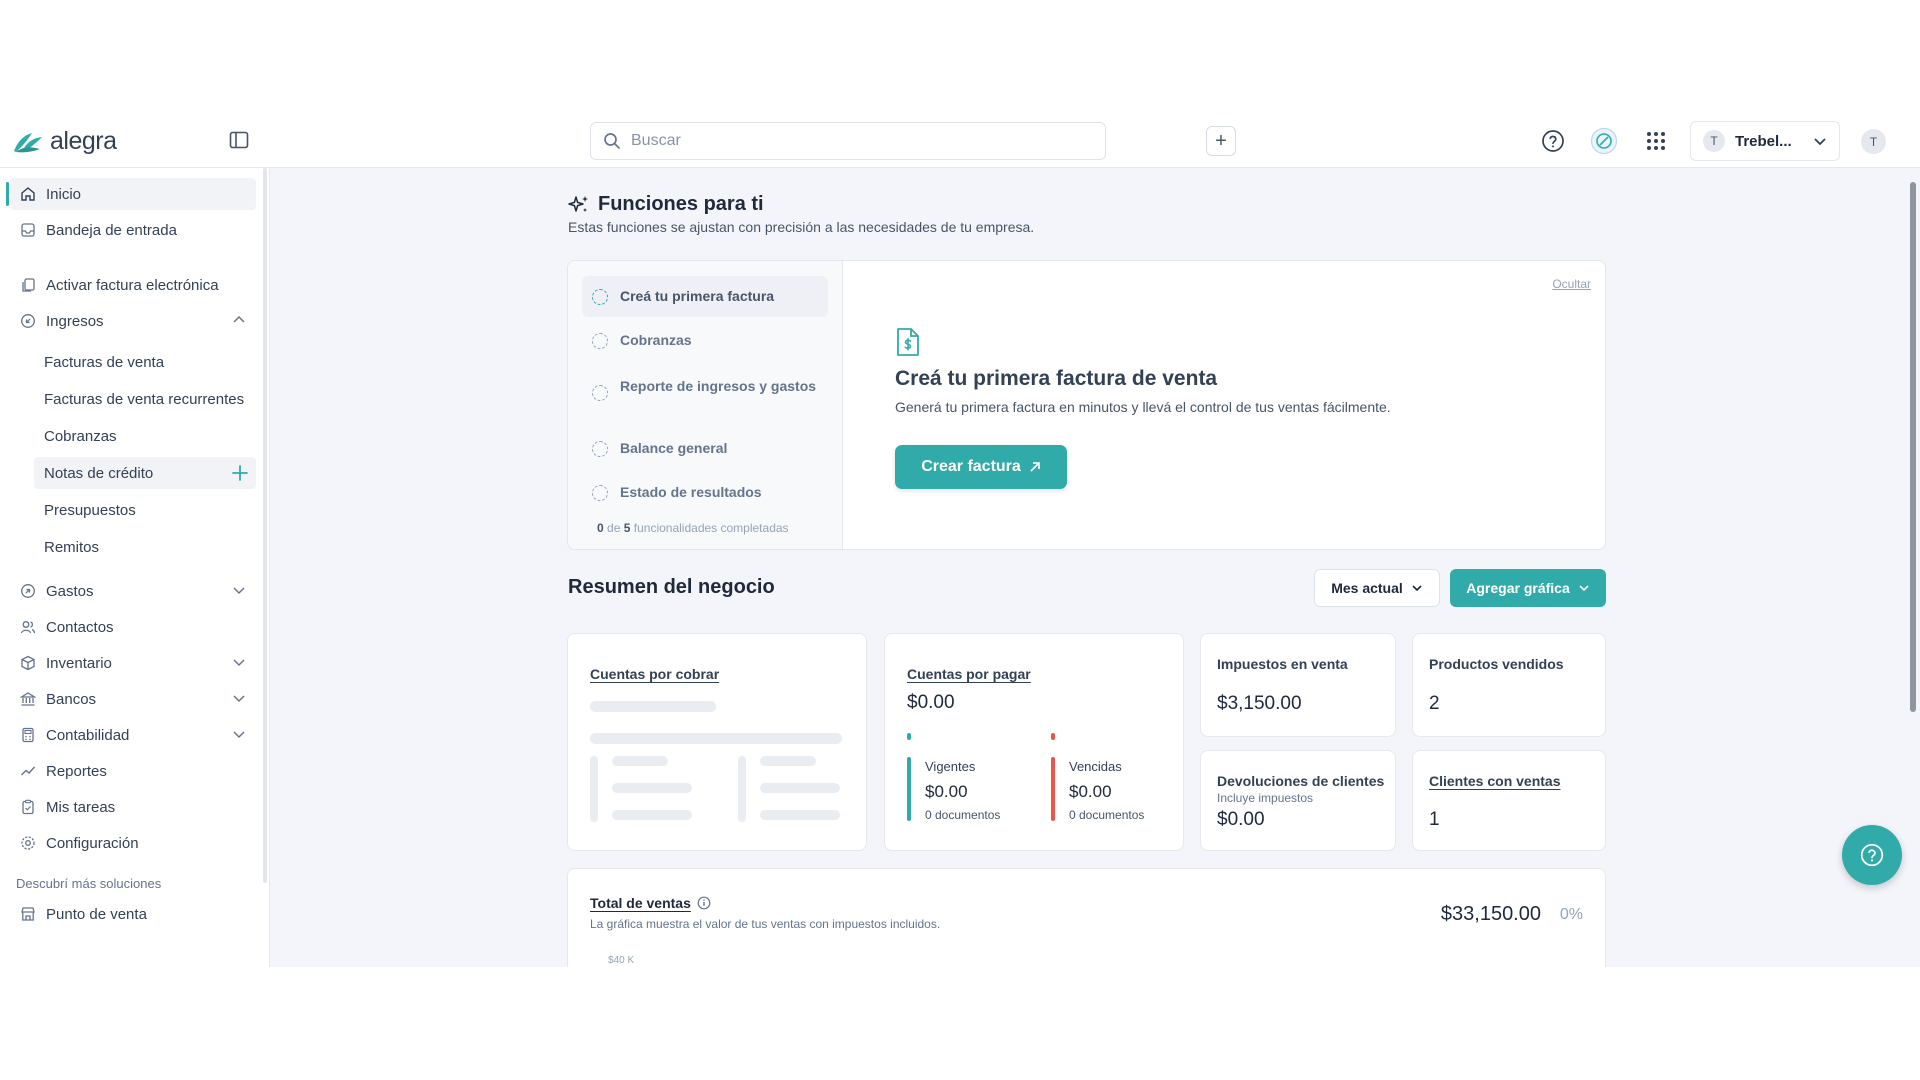 This screenshot has height=1080, width=1920. I want to click on sales-total: $33,150.00, so click(1490, 914).